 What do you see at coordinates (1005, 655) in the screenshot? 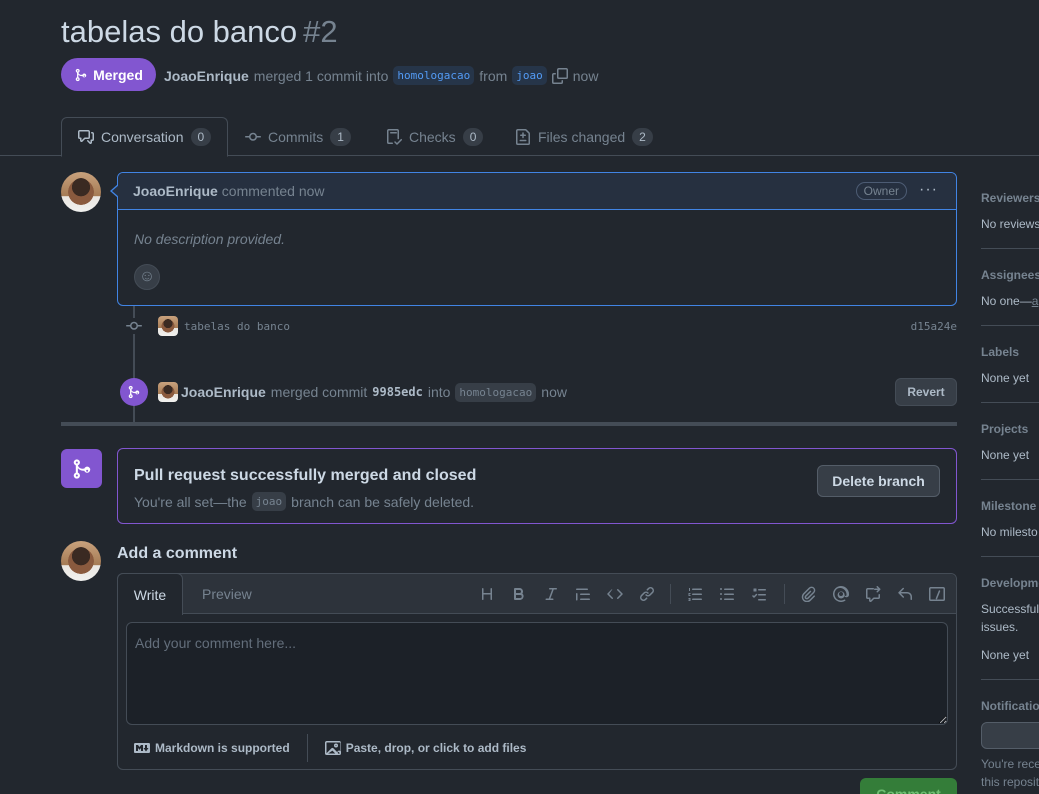
I see `sidebar-development-value: None yet` at bounding box center [1005, 655].